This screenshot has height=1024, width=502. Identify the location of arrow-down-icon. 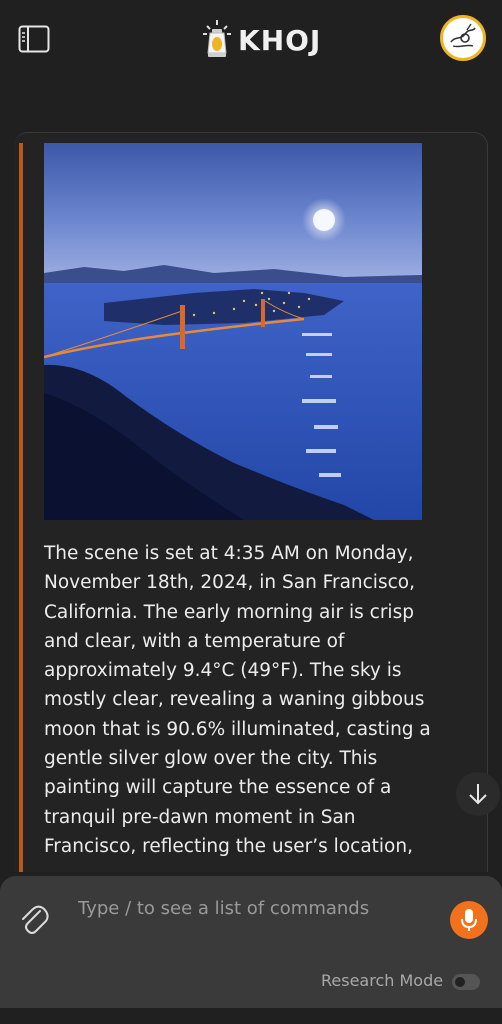
(478, 794).